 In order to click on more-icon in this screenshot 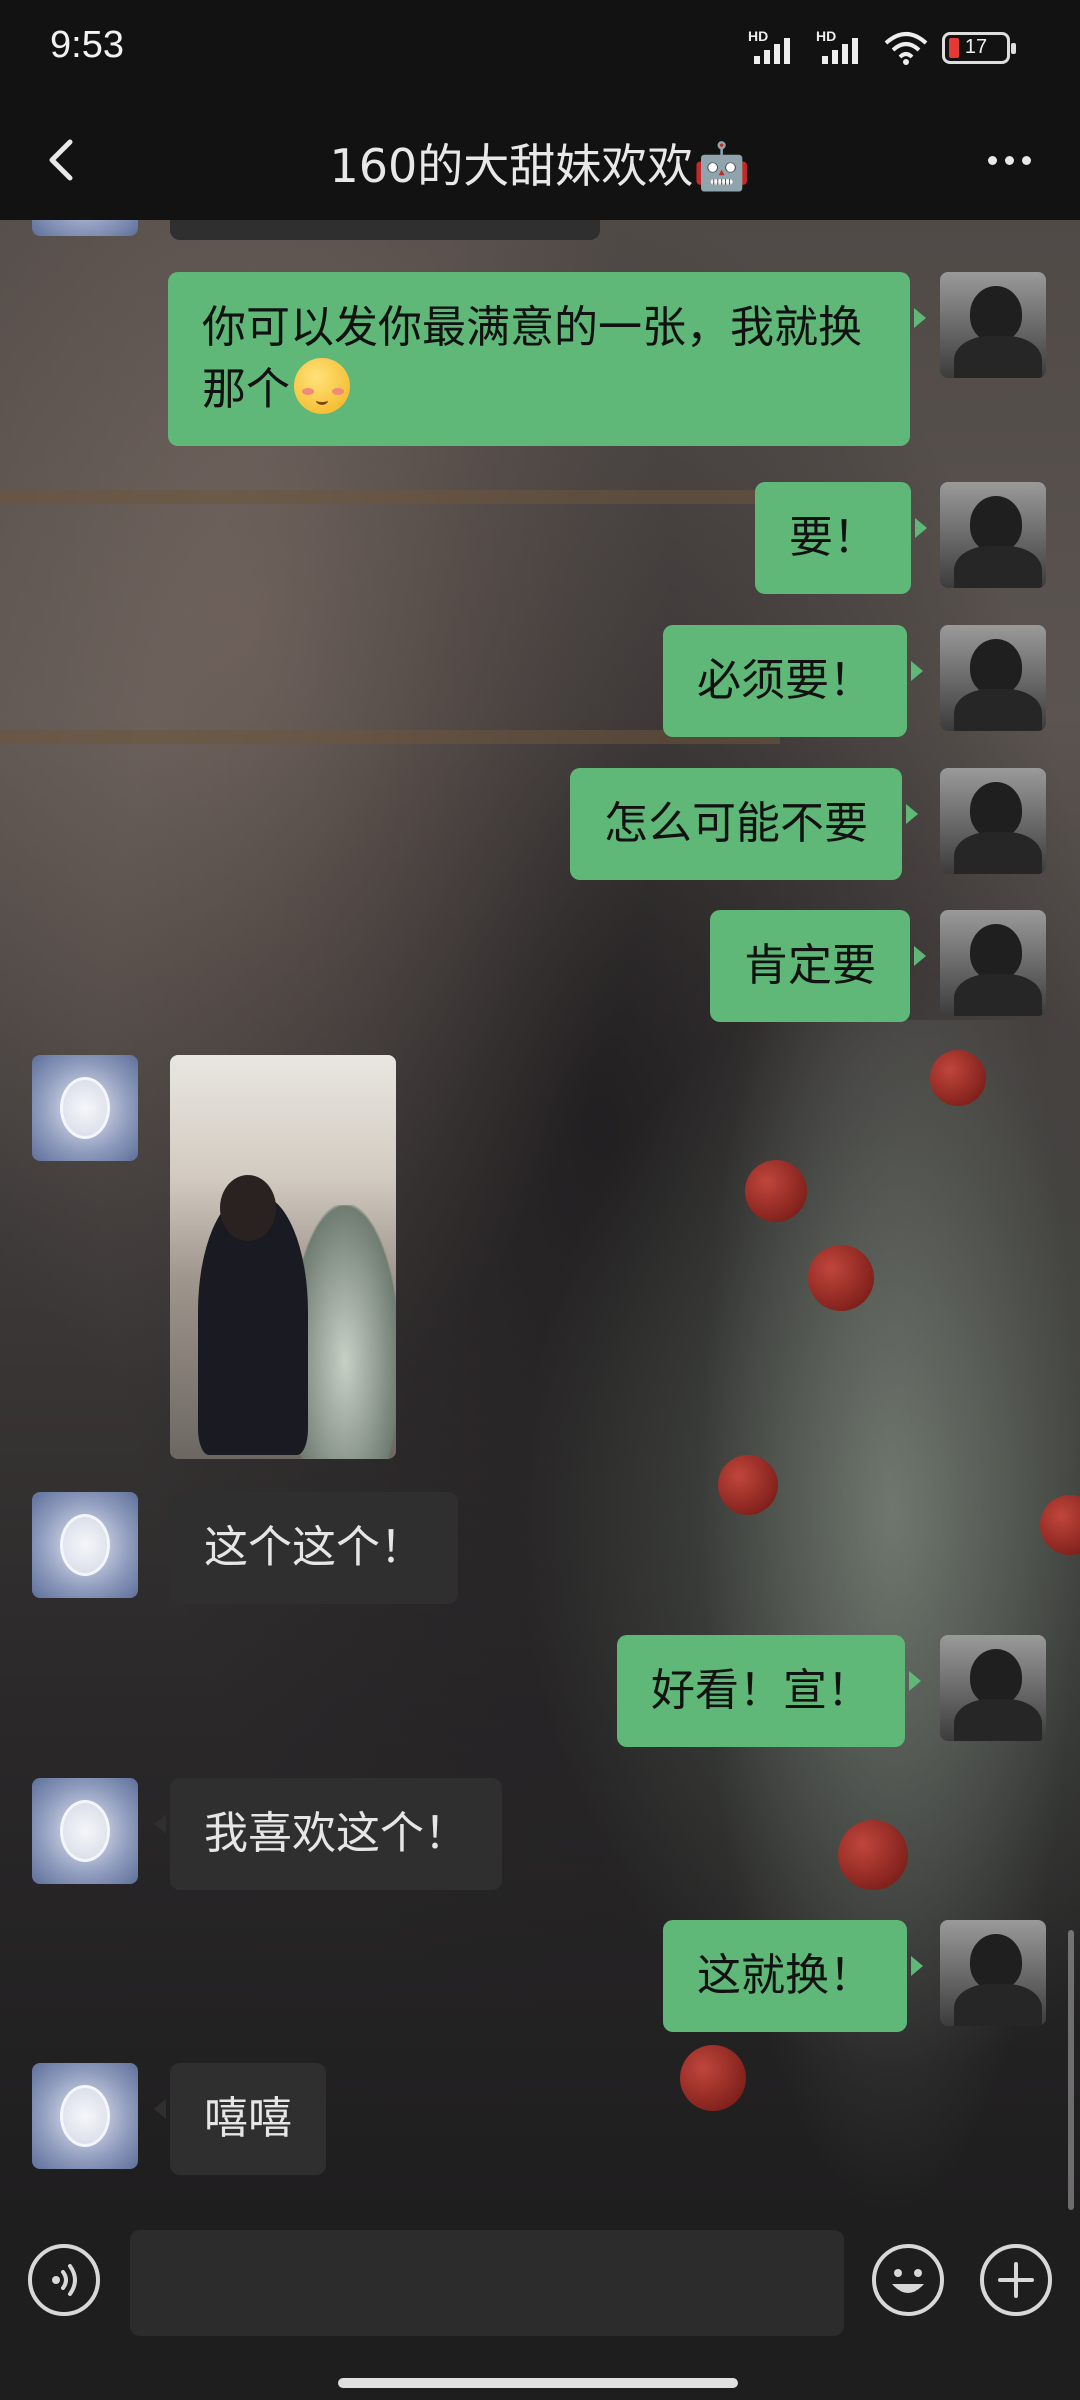, I will do `click(992, 160)`.